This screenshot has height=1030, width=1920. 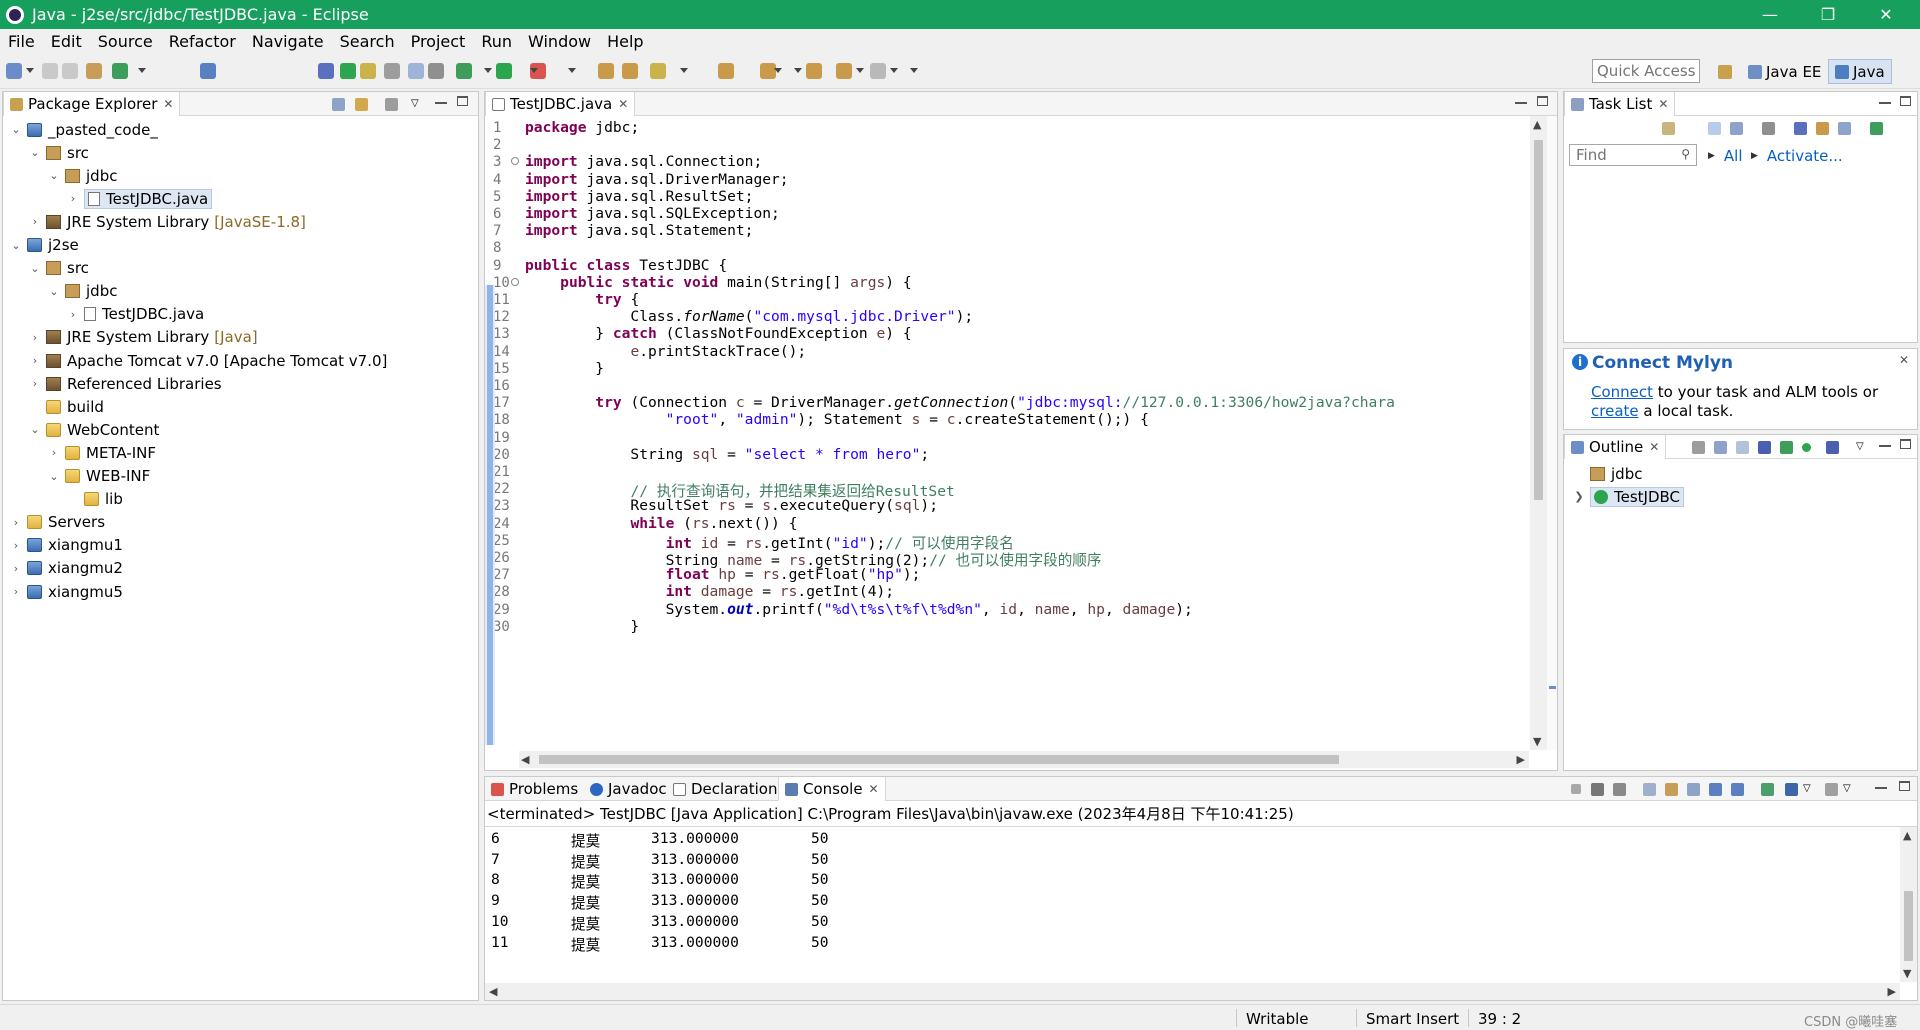 I want to click on menu-refactor: Refactor, so click(x=202, y=41).